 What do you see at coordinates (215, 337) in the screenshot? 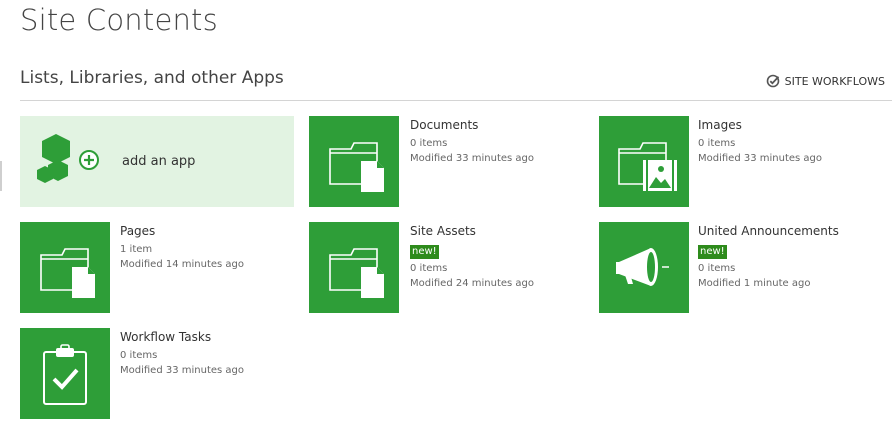
I see `app-name-workflow-tasks: Workflow Tasks` at bounding box center [215, 337].